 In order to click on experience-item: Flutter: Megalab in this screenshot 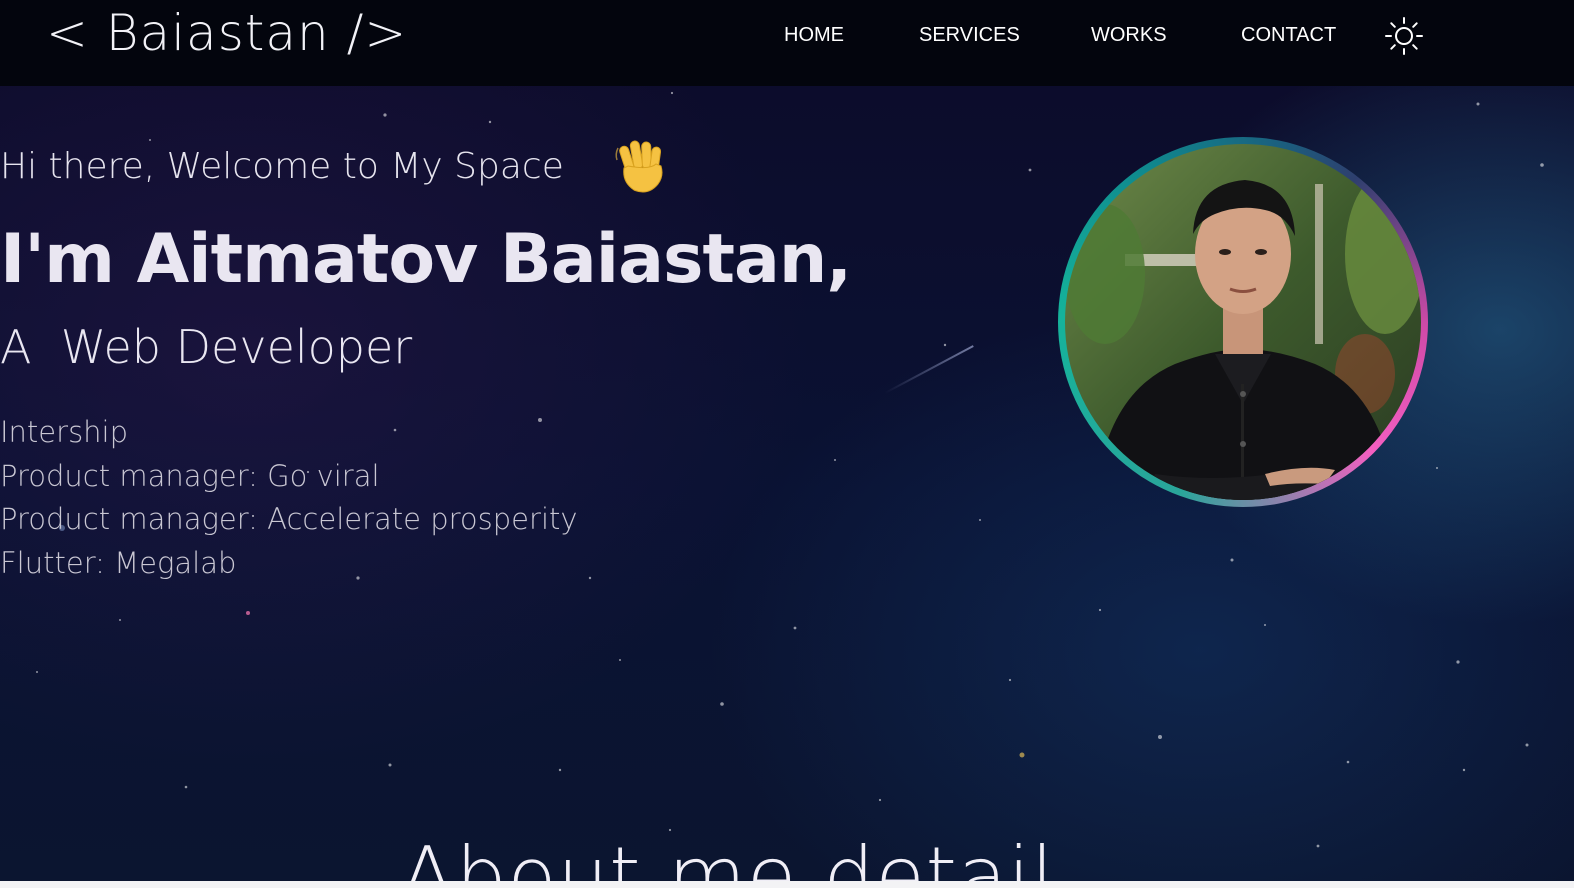, I will do `click(118, 562)`.